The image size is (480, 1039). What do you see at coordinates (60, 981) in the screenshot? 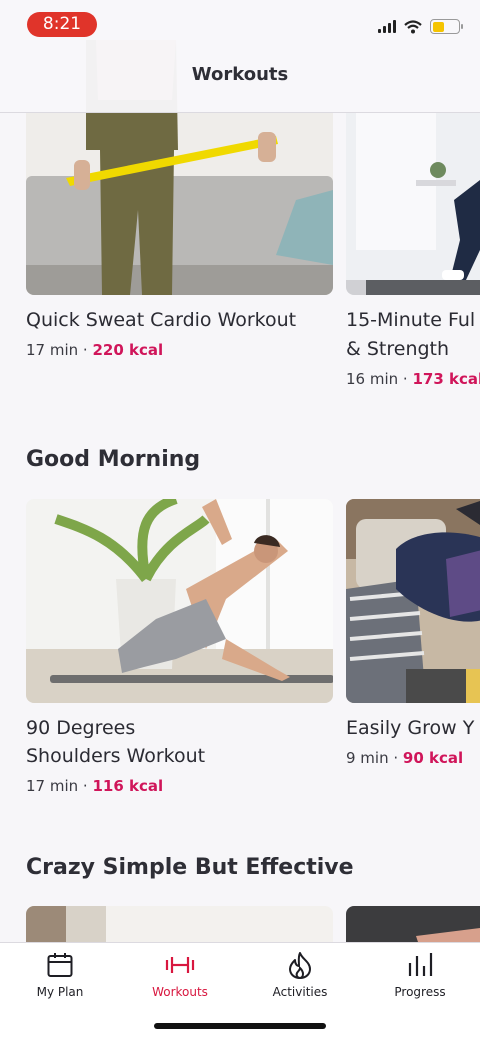
I see `tab-my-plan: My Plan` at bounding box center [60, 981].